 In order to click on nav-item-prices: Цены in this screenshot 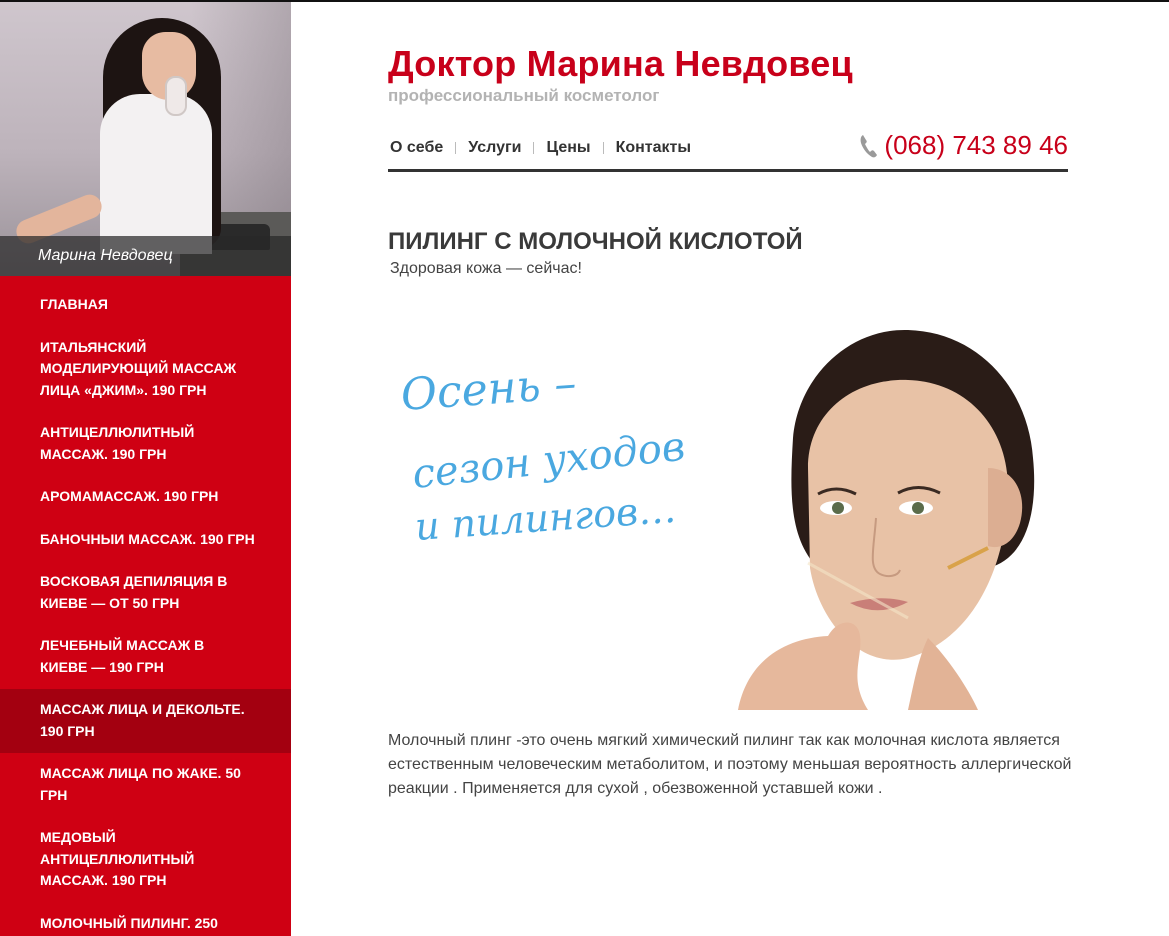, I will do `click(568, 148)`.